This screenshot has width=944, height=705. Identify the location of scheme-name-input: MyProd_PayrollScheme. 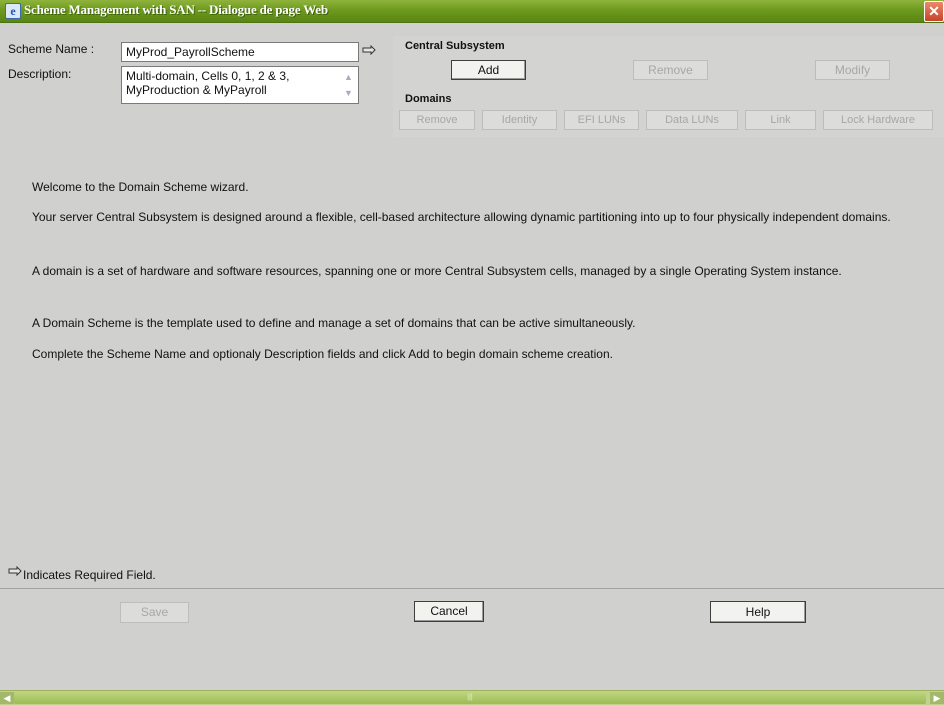
(240, 52).